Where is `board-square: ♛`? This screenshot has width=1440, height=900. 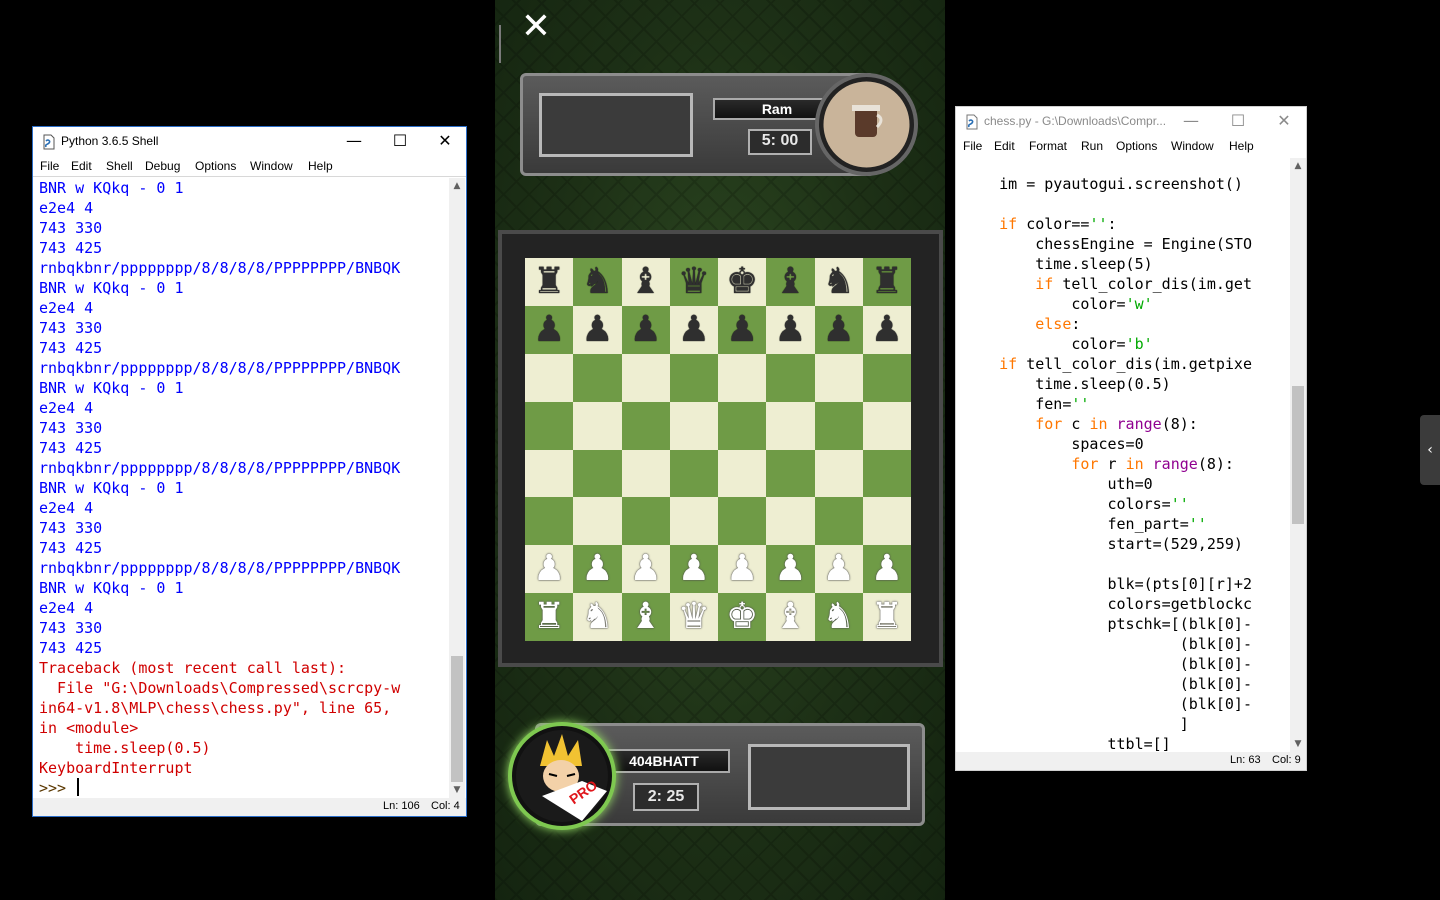
board-square: ♛ is located at coordinates (693, 282).